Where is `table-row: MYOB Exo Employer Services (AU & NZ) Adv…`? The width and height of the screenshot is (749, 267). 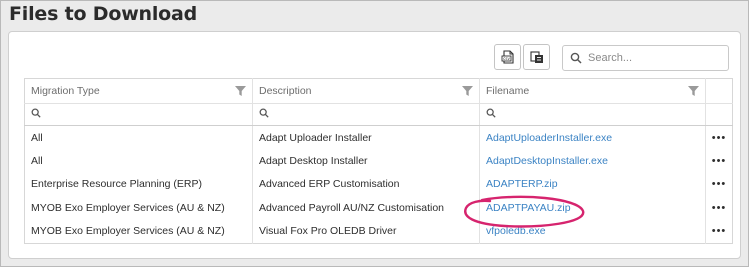 table-row: MYOB Exo Employer Services (AU & NZ) Adv… is located at coordinates (378, 208).